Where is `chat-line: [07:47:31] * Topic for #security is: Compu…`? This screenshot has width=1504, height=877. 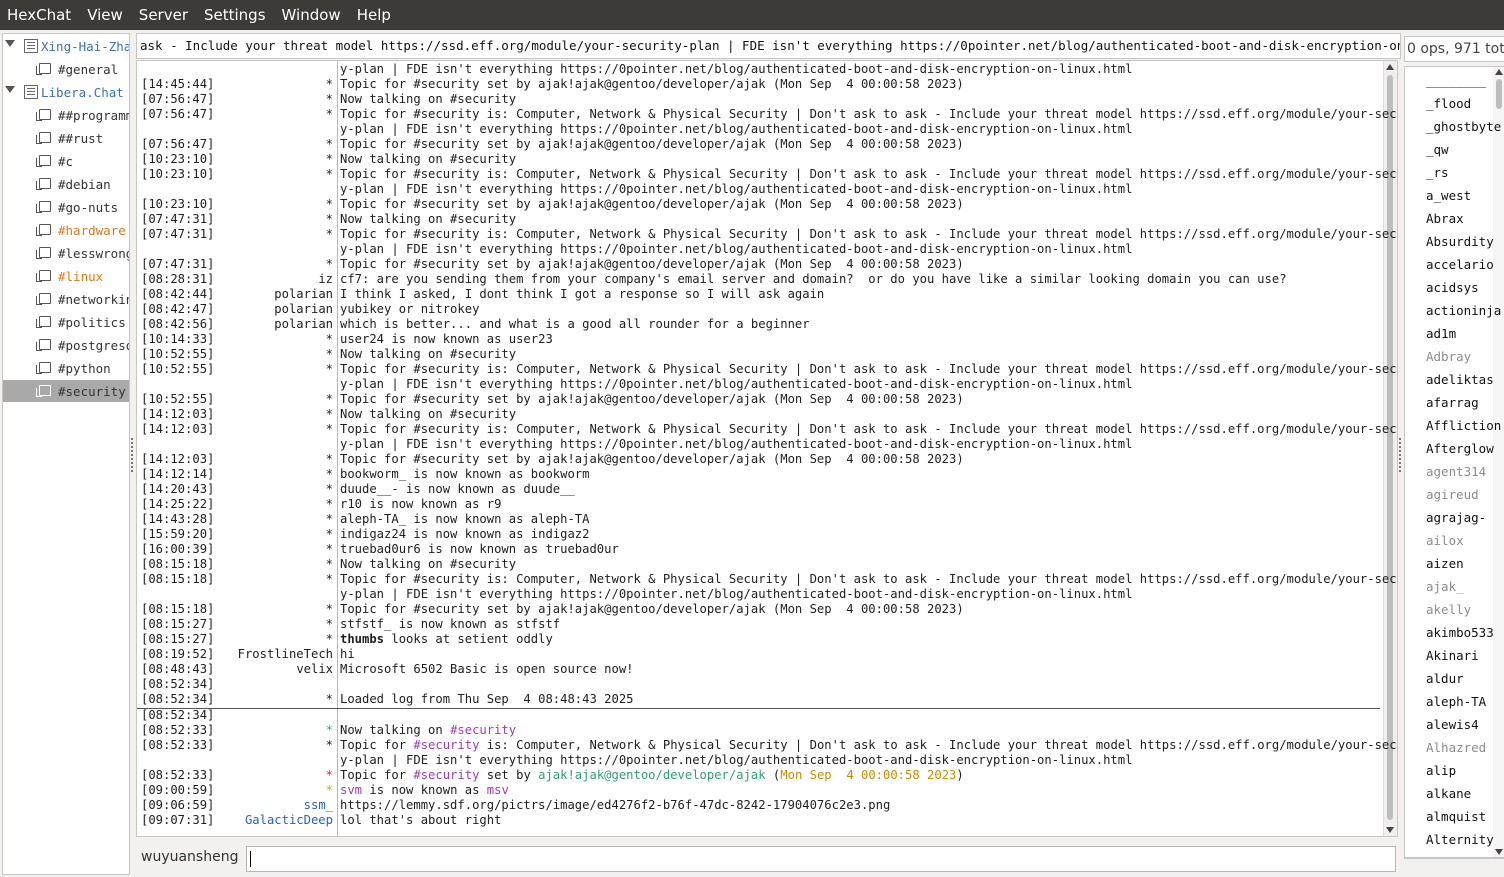
chat-line: [07:47:31] * Topic for #security is: Compu… is located at coordinates (767, 234).